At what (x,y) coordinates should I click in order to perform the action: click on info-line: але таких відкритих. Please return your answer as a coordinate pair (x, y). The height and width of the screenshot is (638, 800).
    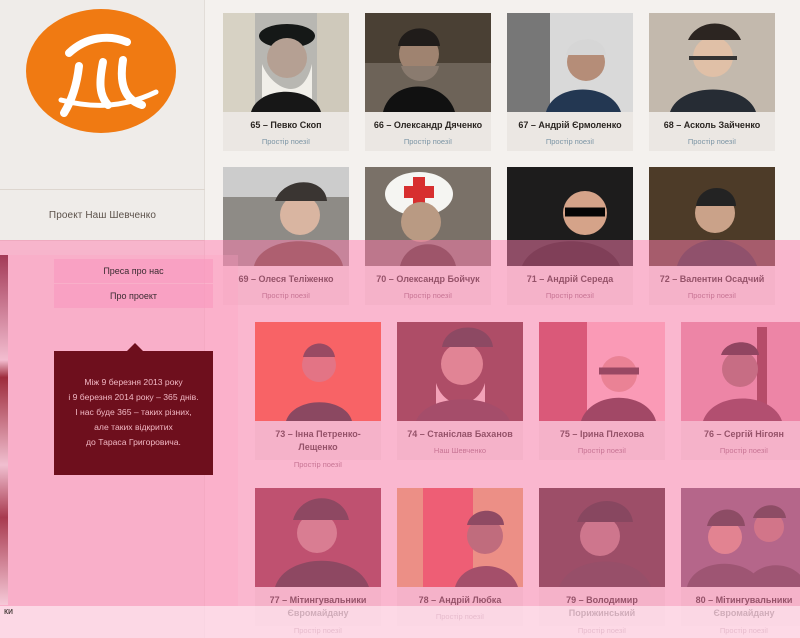
    Looking at the image, I should click on (133, 427).